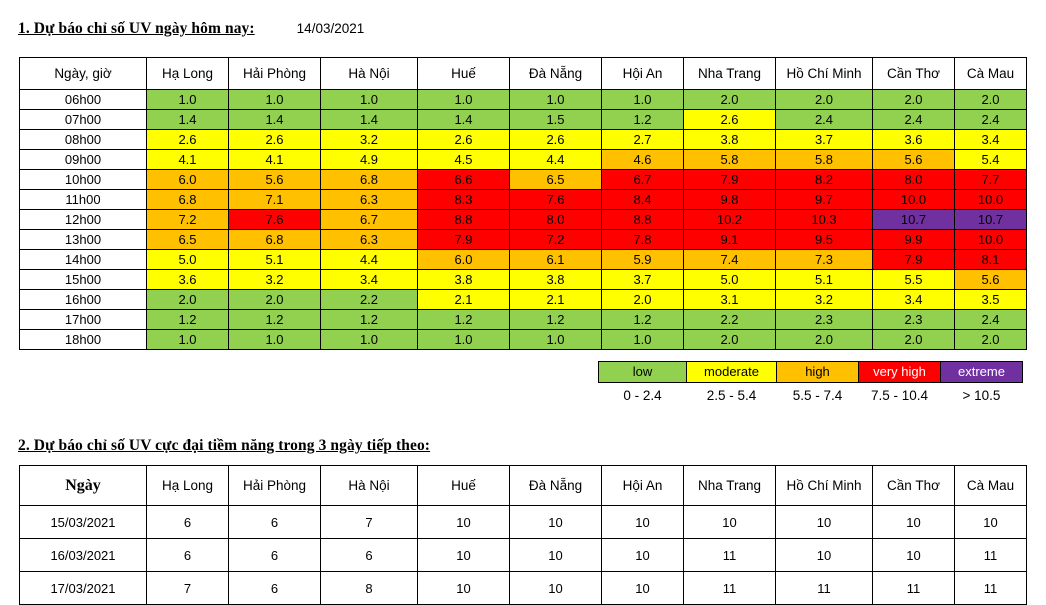 Image resolution: width=1046 pixels, height=605 pixels. What do you see at coordinates (463, 179) in the screenshot?
I see `uv-value-cell: 6.6` at bounding box center [463, 179].